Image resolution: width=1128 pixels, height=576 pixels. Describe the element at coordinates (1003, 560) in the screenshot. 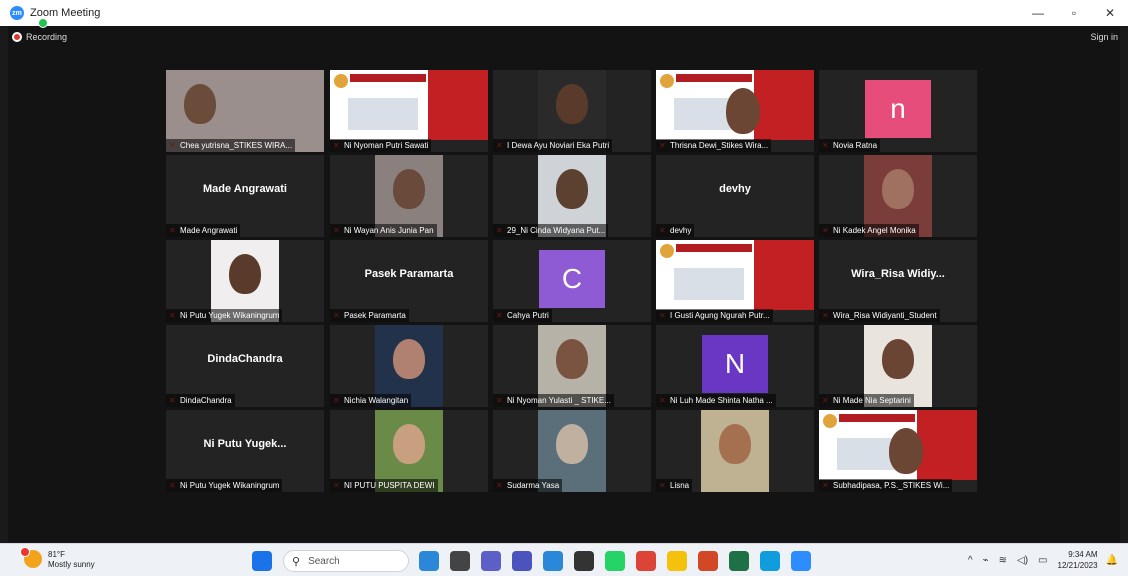

I see `wifi-icon: ≋` at that location.